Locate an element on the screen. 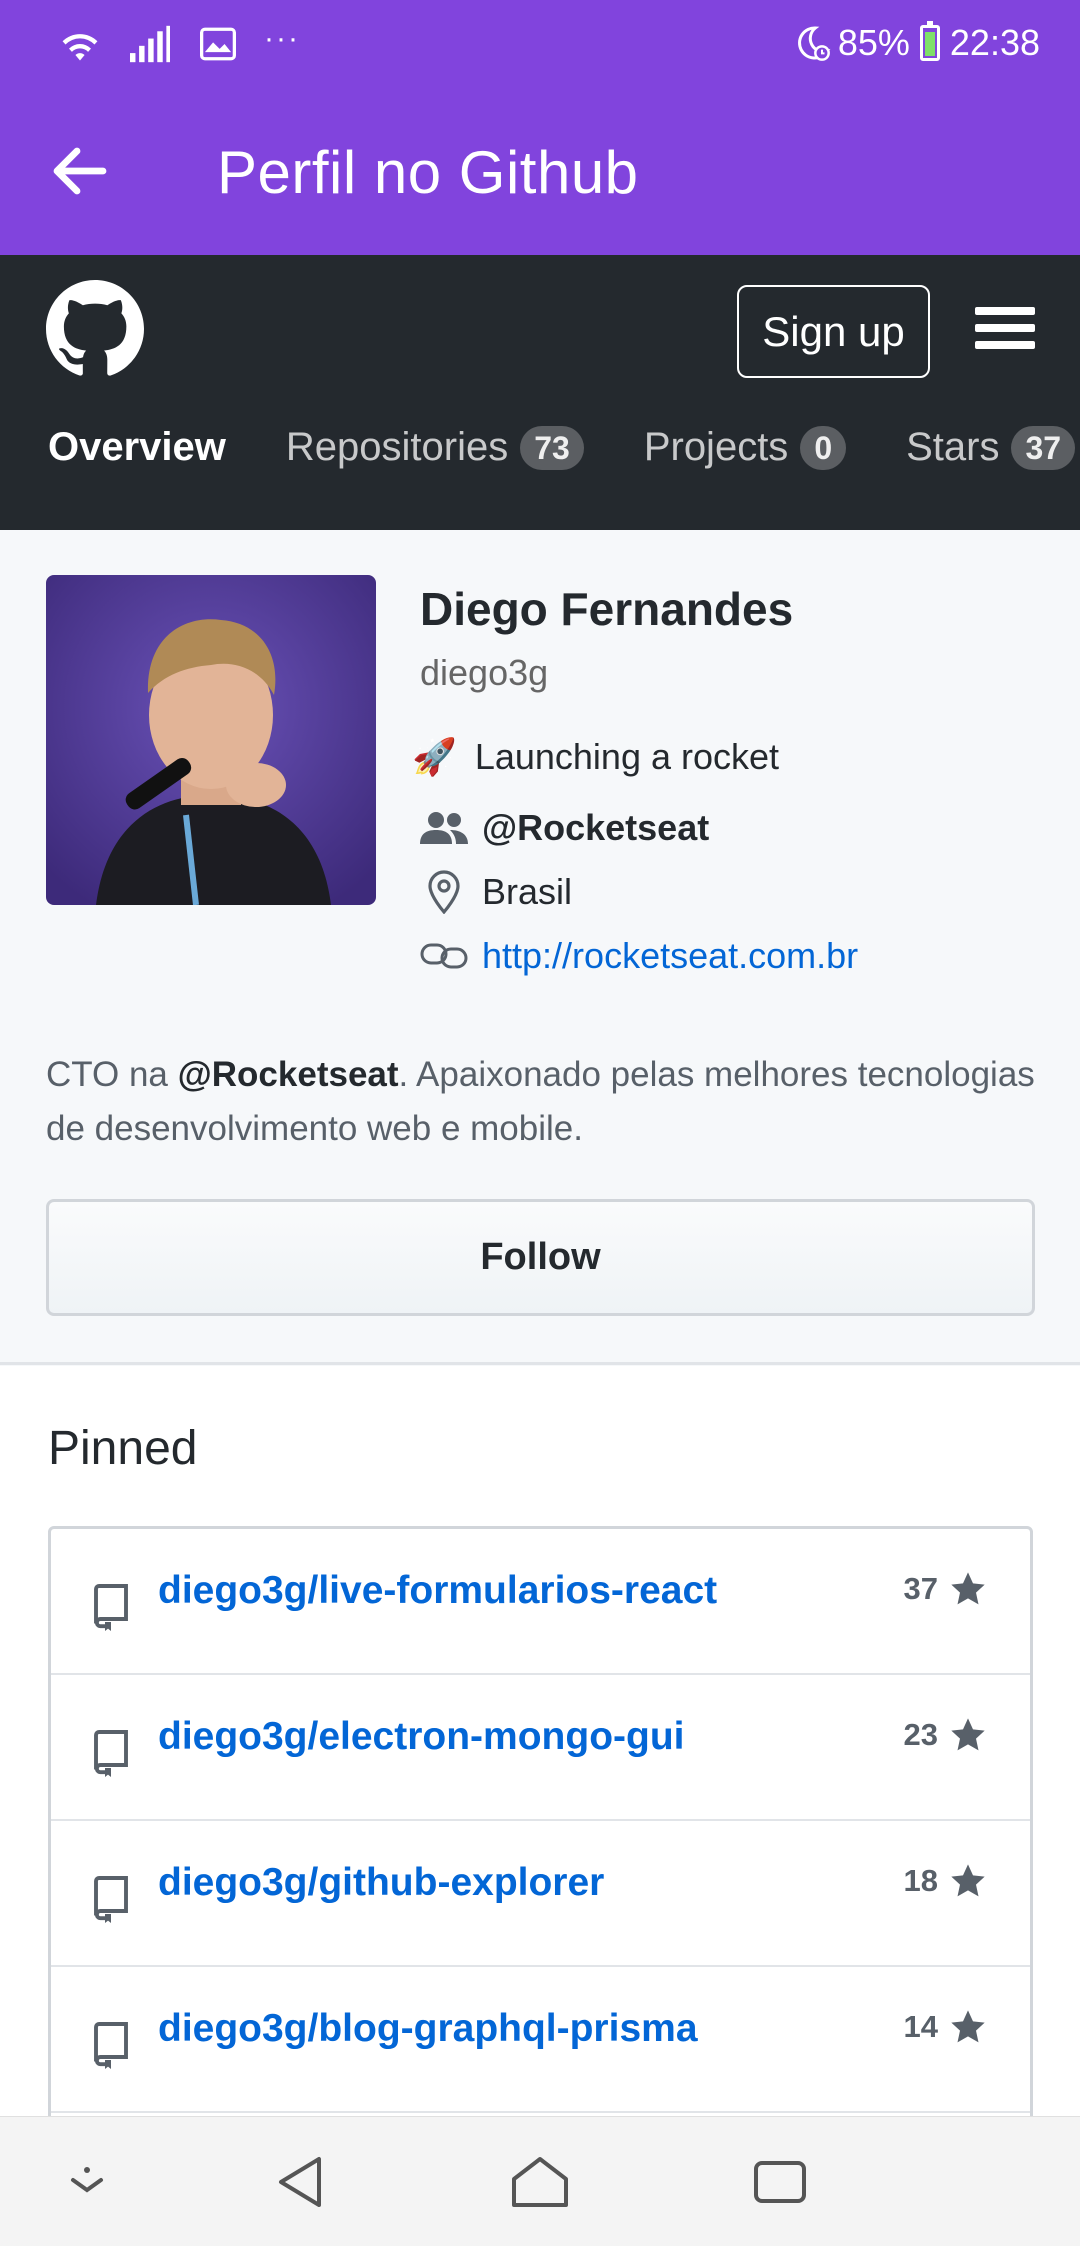  projects-count-badge: 0 is located at coordinates (823, 447).